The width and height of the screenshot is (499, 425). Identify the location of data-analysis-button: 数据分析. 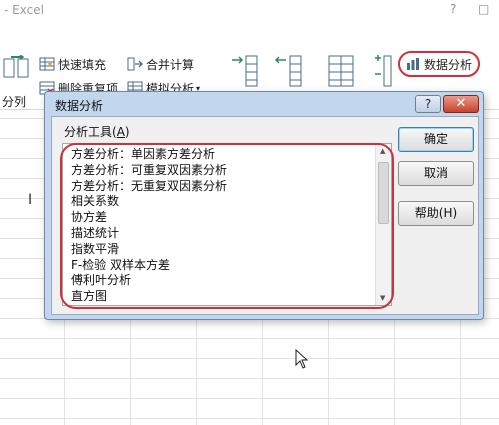
(439, 64).